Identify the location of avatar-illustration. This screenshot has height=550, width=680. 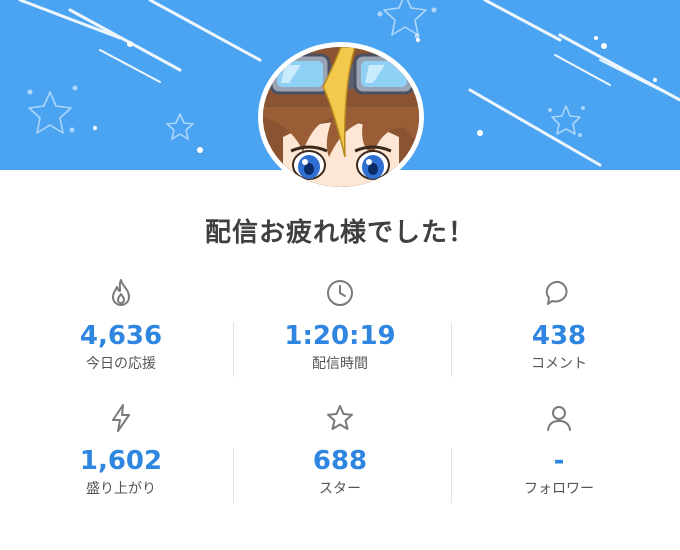
(341, 117).